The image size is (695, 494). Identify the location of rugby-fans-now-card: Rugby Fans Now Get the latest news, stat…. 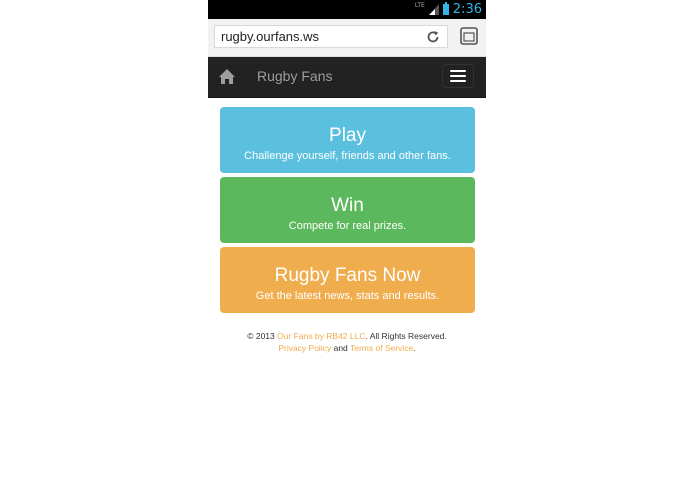
(347, 280).